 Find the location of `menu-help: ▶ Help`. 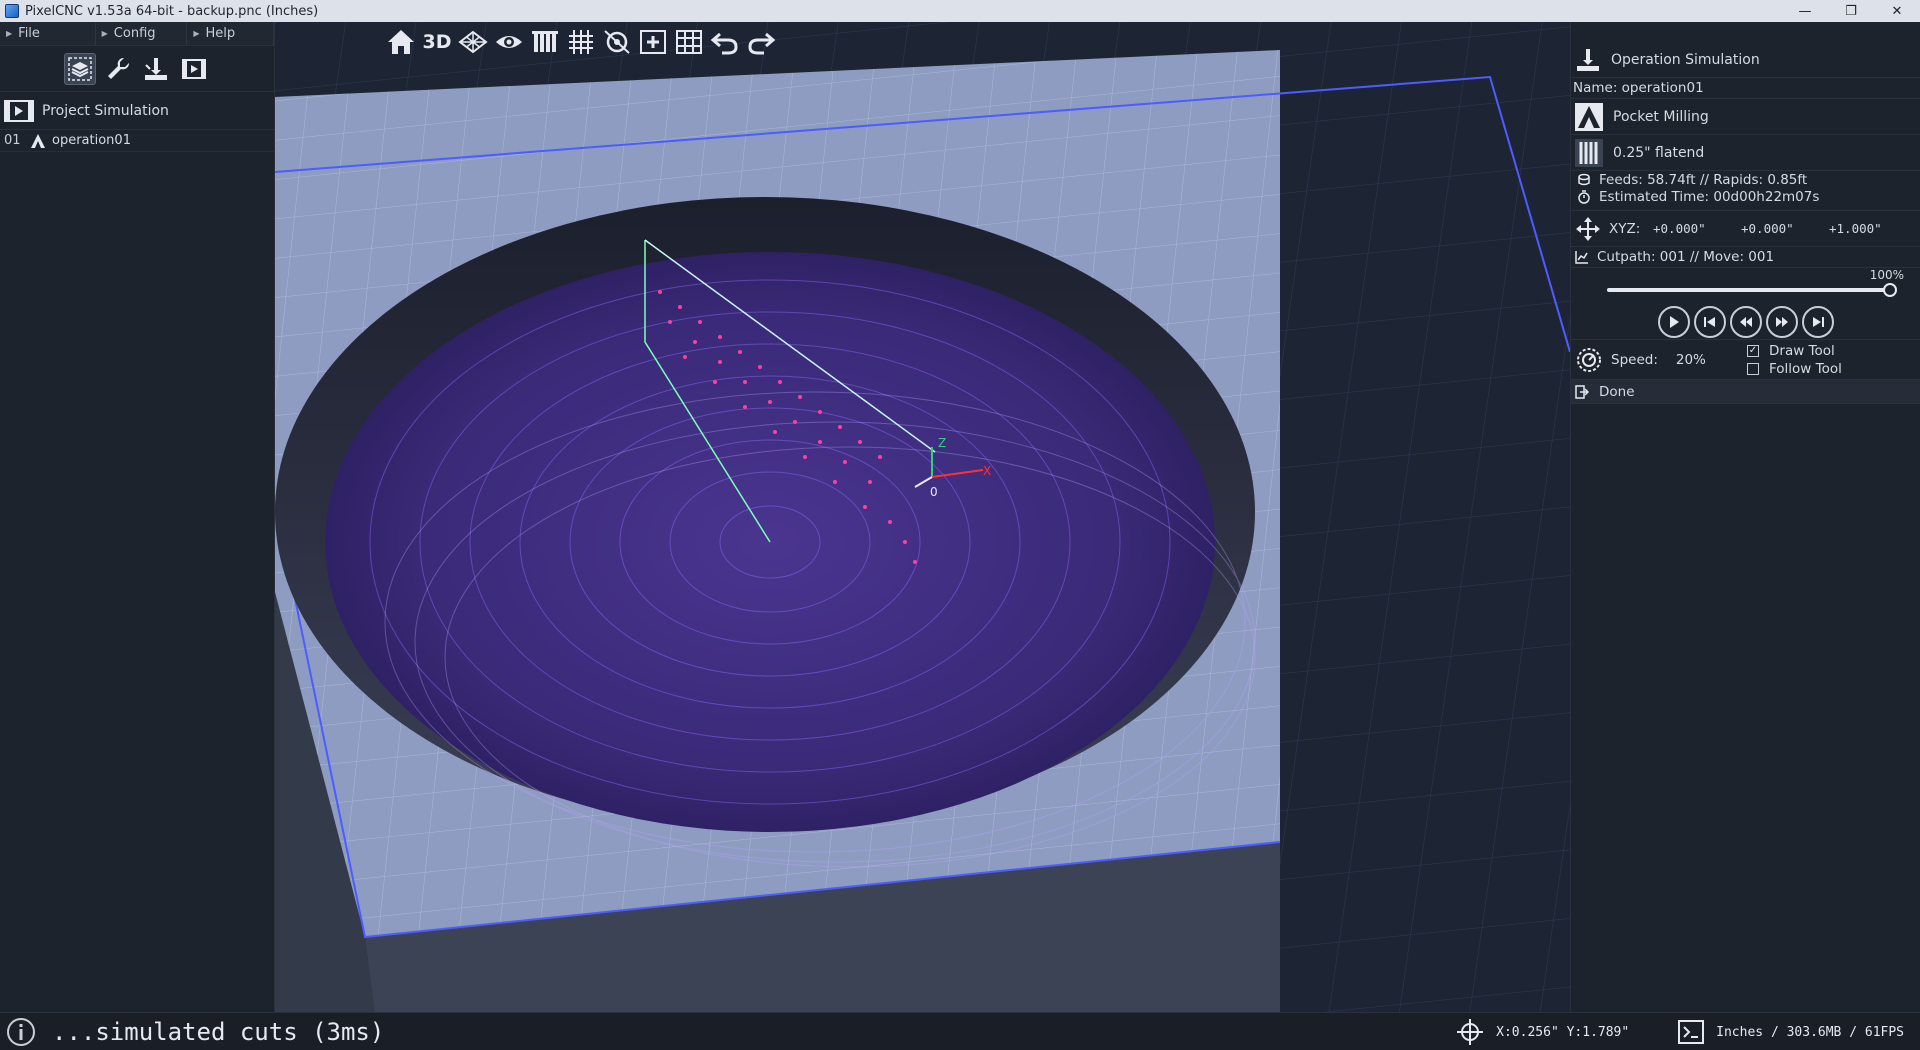

menu-help: ▶ Help is located at coordinates (230, 33).